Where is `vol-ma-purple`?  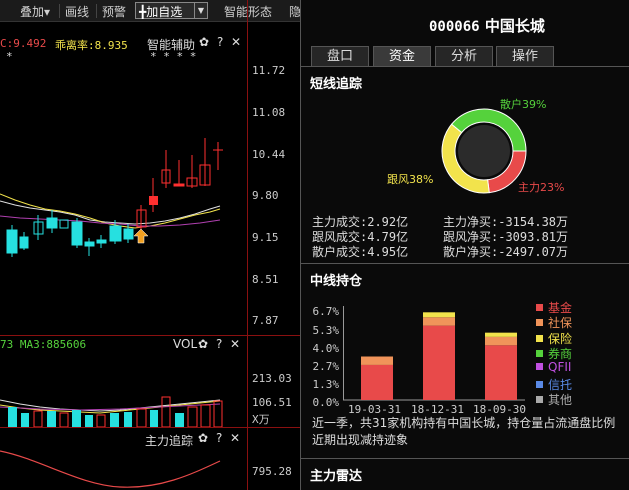 vol-ma-purple is located at coordinates (110, 407).